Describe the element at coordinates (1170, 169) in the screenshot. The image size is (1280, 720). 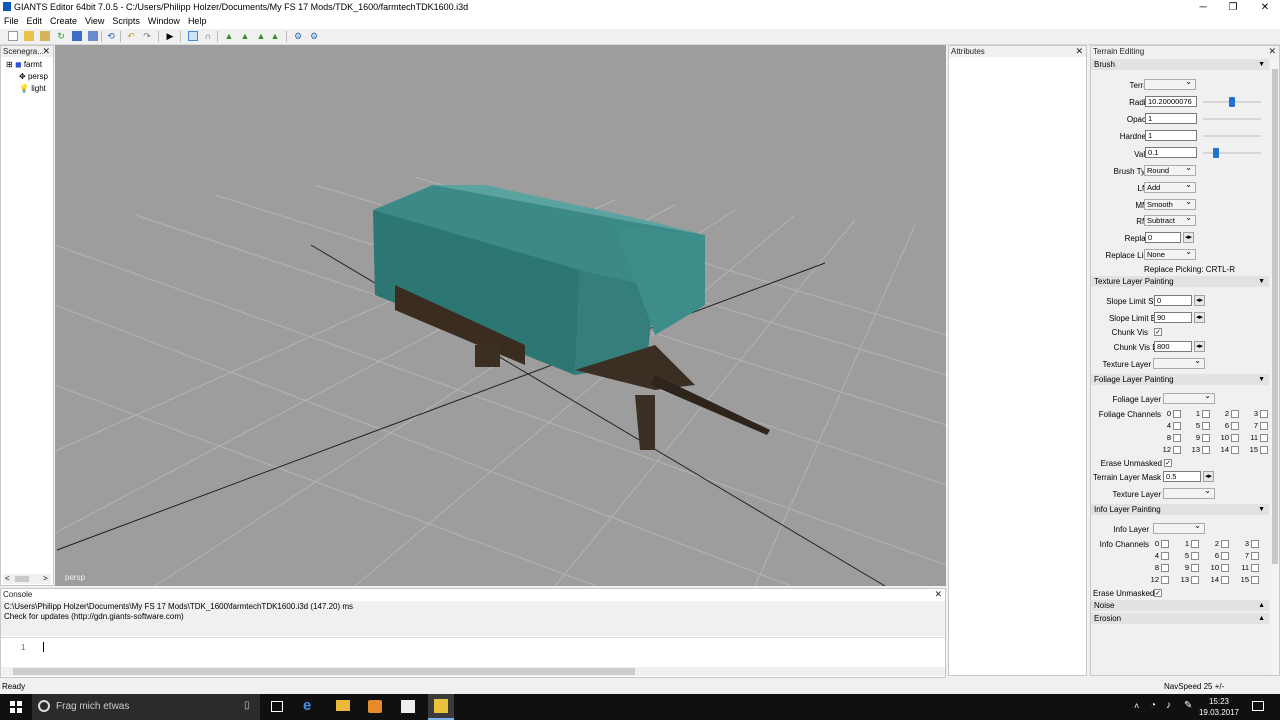
I see `brush-type-select: Round` at that location.